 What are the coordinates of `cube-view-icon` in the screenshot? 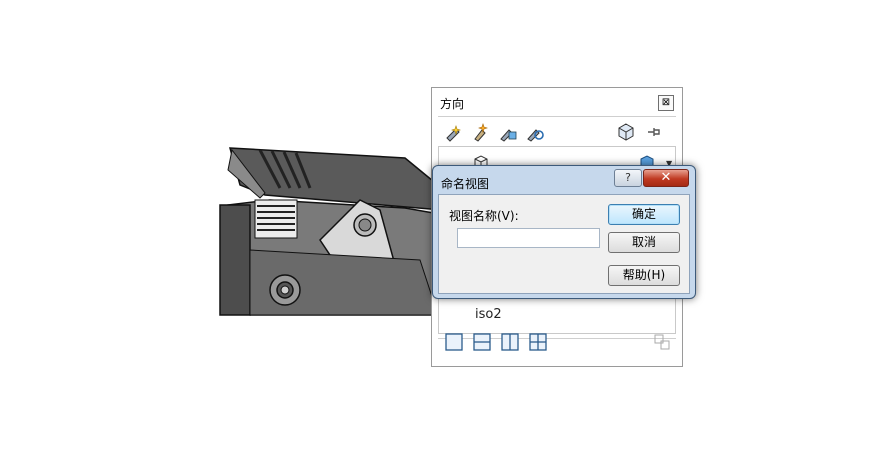 It's located at (626, 132).